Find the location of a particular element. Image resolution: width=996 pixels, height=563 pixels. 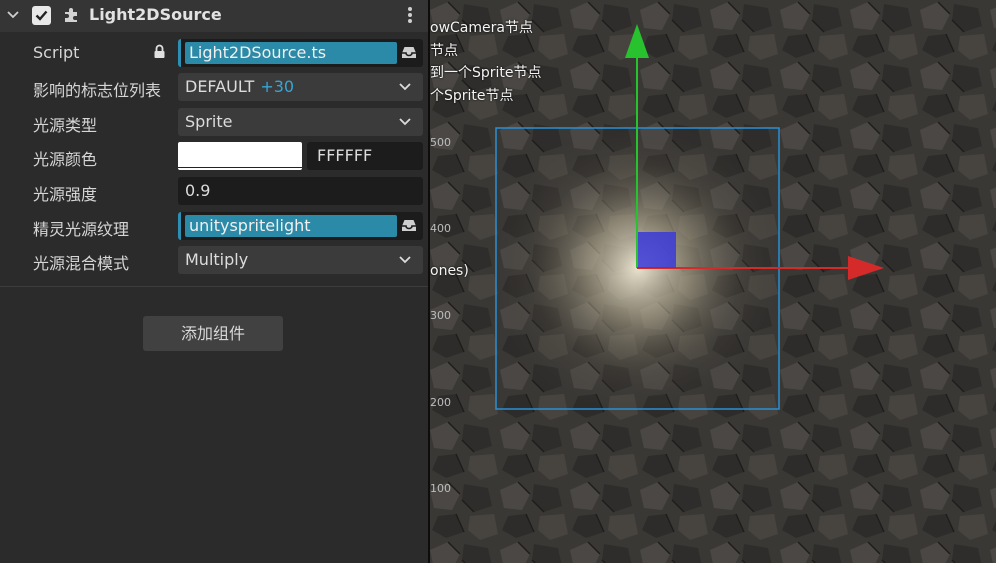

light-color-label: 光源颜色 is located at coordinates (65, 159).